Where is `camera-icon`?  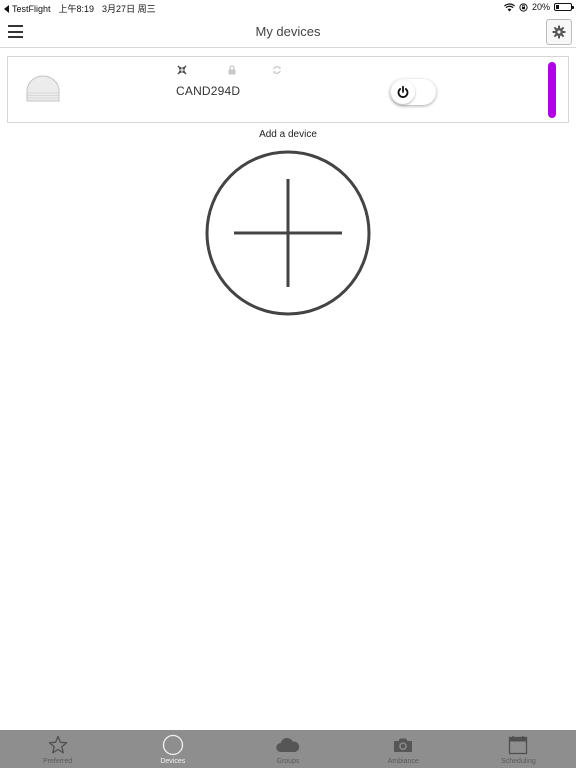 camera-icon is located at coordinates (403, 745).